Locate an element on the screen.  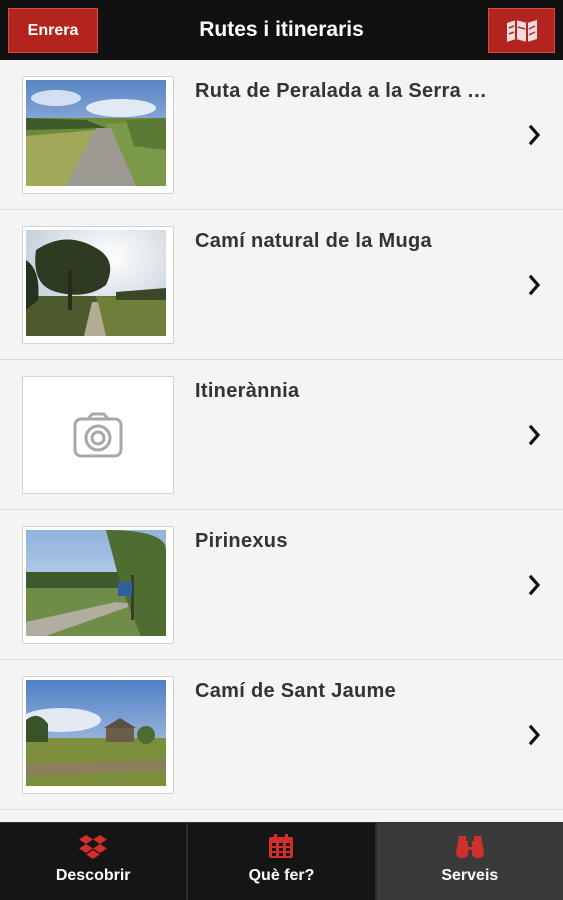
road-along-trees-photo is located at coordinates (96, 583).